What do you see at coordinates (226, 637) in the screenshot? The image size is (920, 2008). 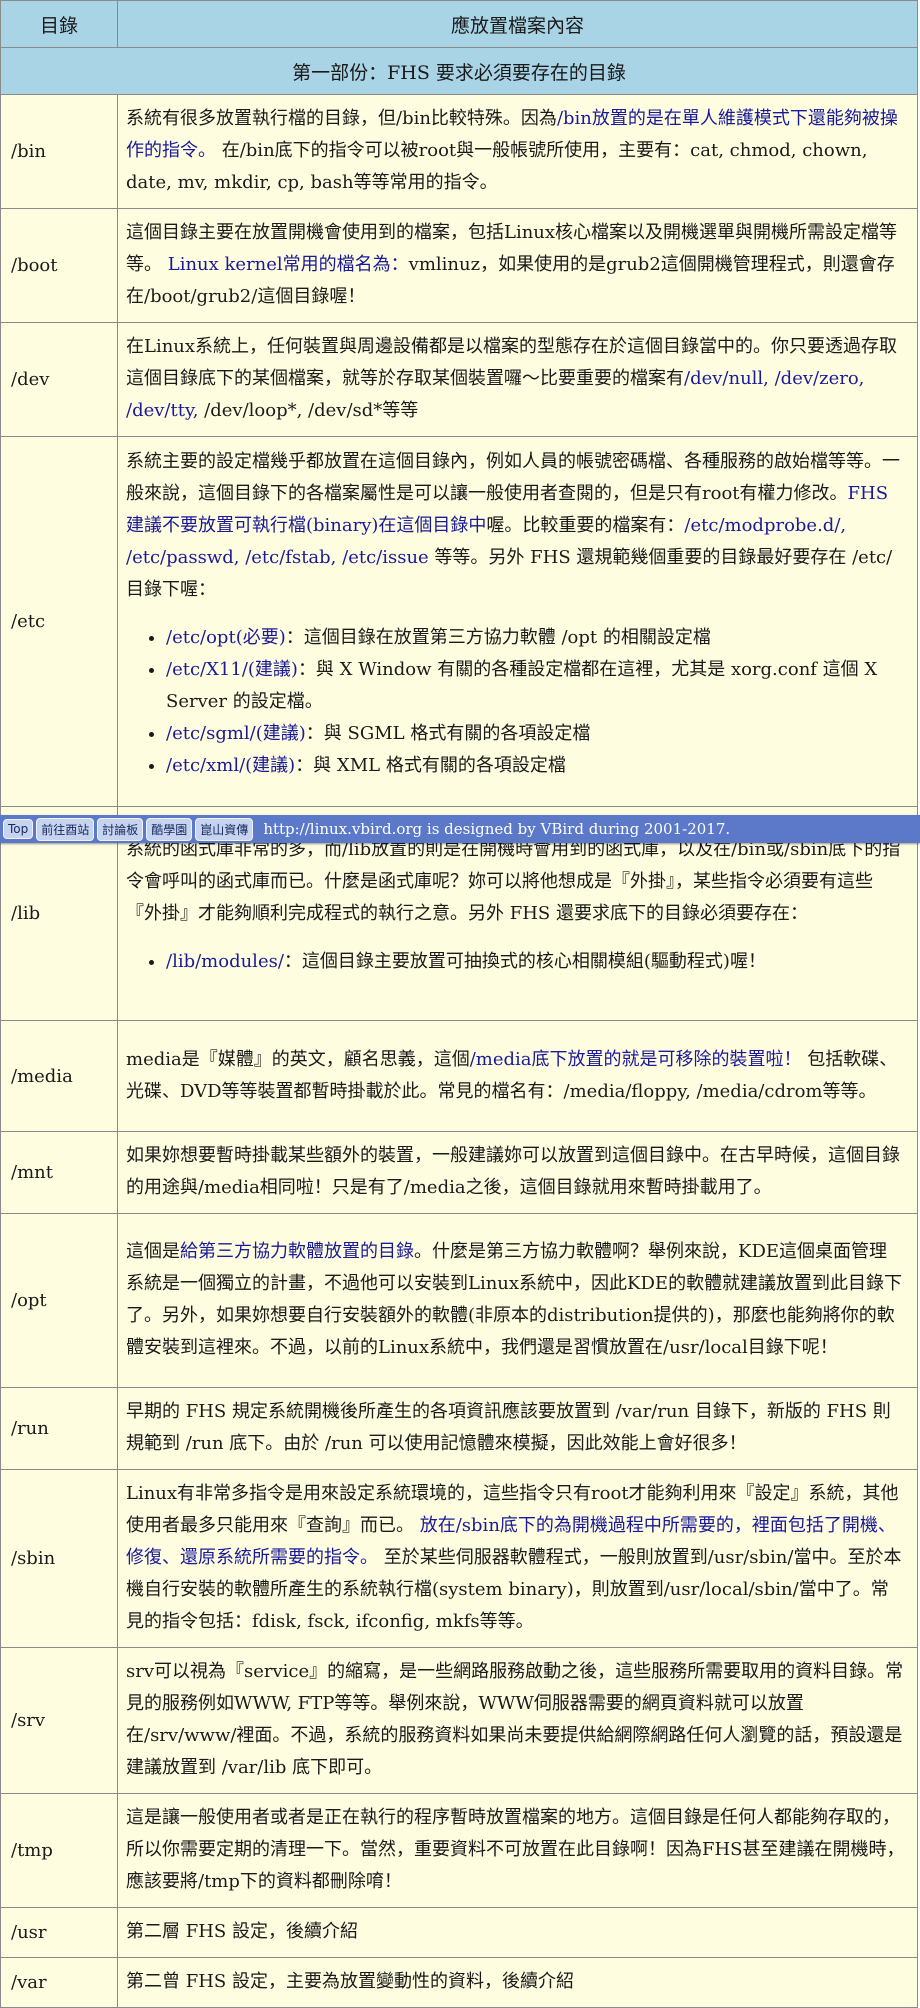 I see `subdirectory-path: /etc/opt(必要)` at bounding box center [226, 637].